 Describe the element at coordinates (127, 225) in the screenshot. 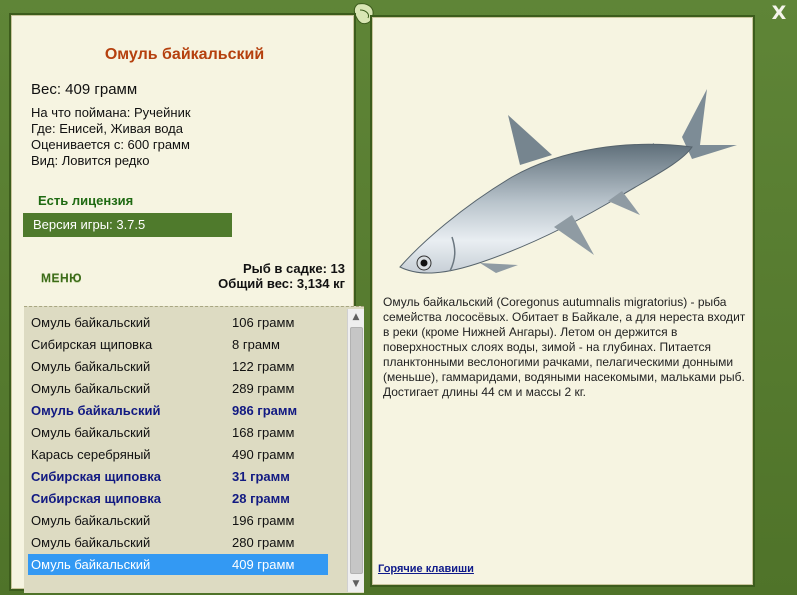

I see `version-bar: Версия игры: 3.7.5` at that location.